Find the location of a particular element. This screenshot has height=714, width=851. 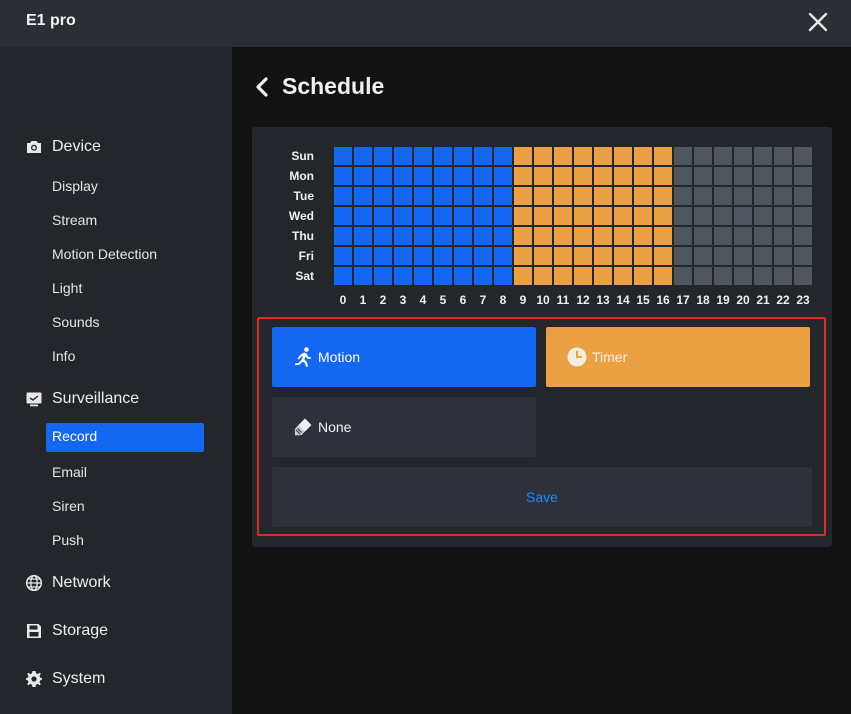

close-button is located at coordinates (818, 22).